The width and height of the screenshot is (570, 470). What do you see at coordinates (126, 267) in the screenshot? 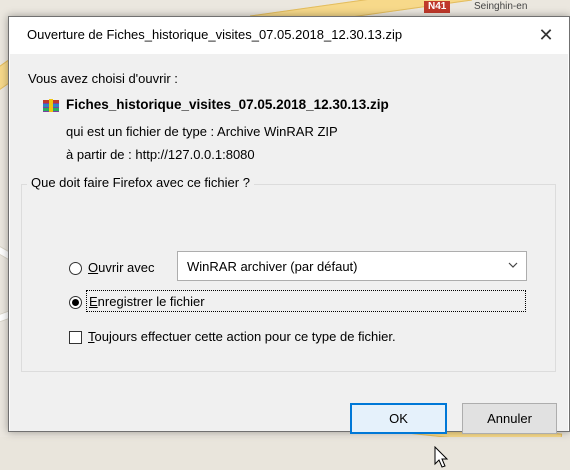
I see `open-with-text: uvrir avec` at bounding box center [126, 267].